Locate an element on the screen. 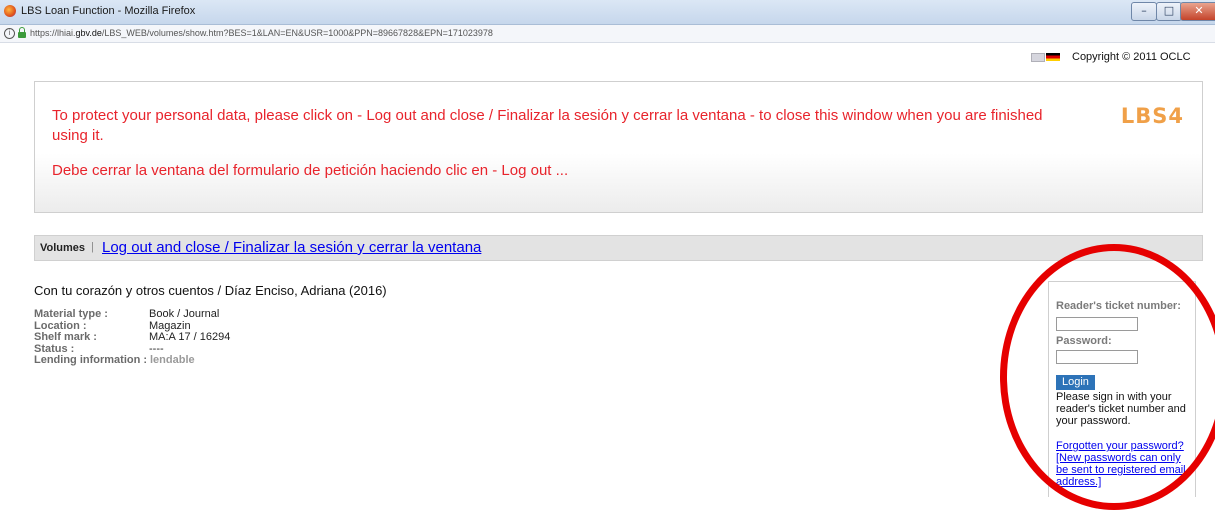 The height and width of the screenshot is (510, 1215). url-prefix: https://lhiai. is located at coordinates (53, 33).